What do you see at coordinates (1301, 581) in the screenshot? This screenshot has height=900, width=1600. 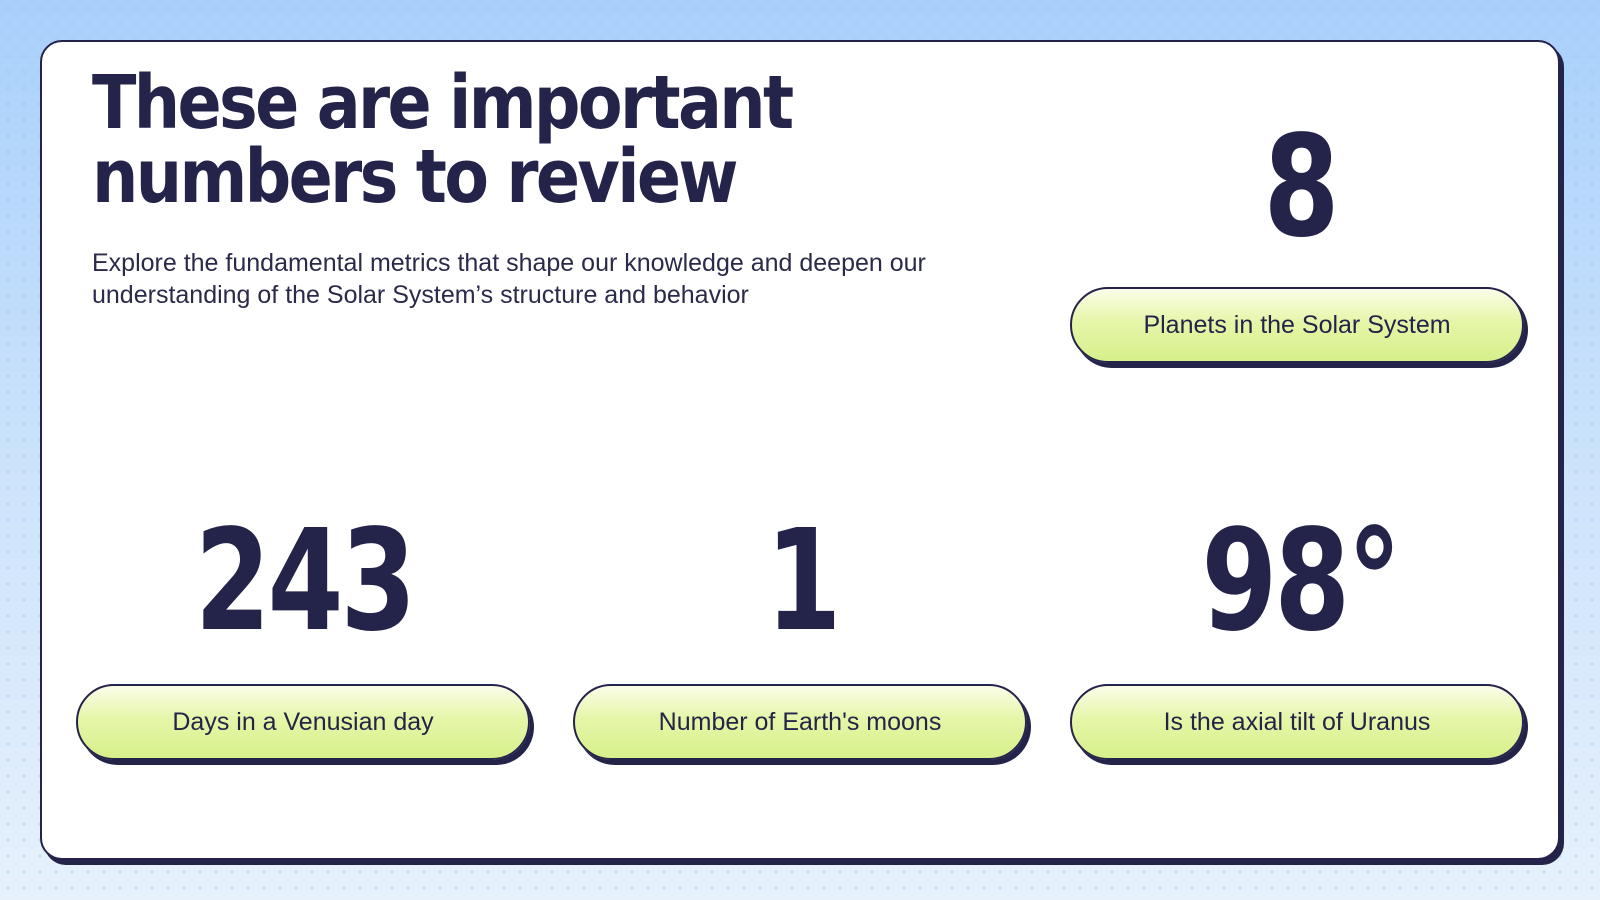 I see `stat-number-uranus-tilt: 98°` at bounding box center [1301, 581].